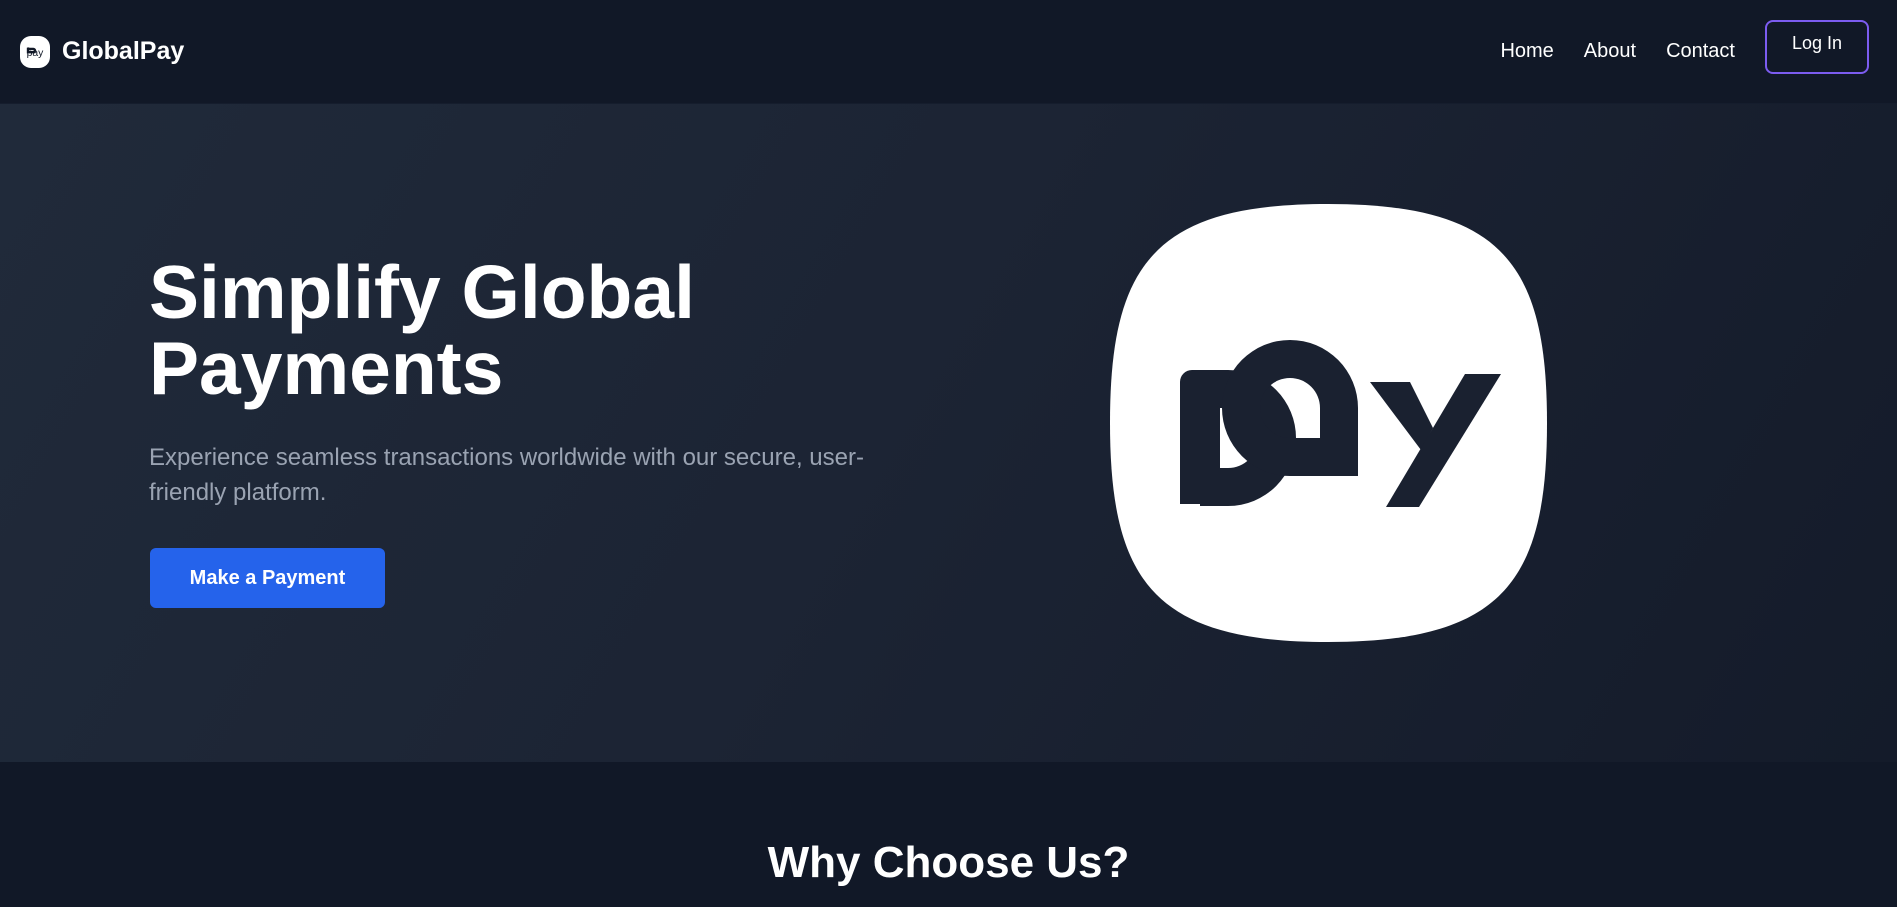  Describe the element at coordinates (1817, 46) in the screenshot. I see `login-button: Log In` at that location.